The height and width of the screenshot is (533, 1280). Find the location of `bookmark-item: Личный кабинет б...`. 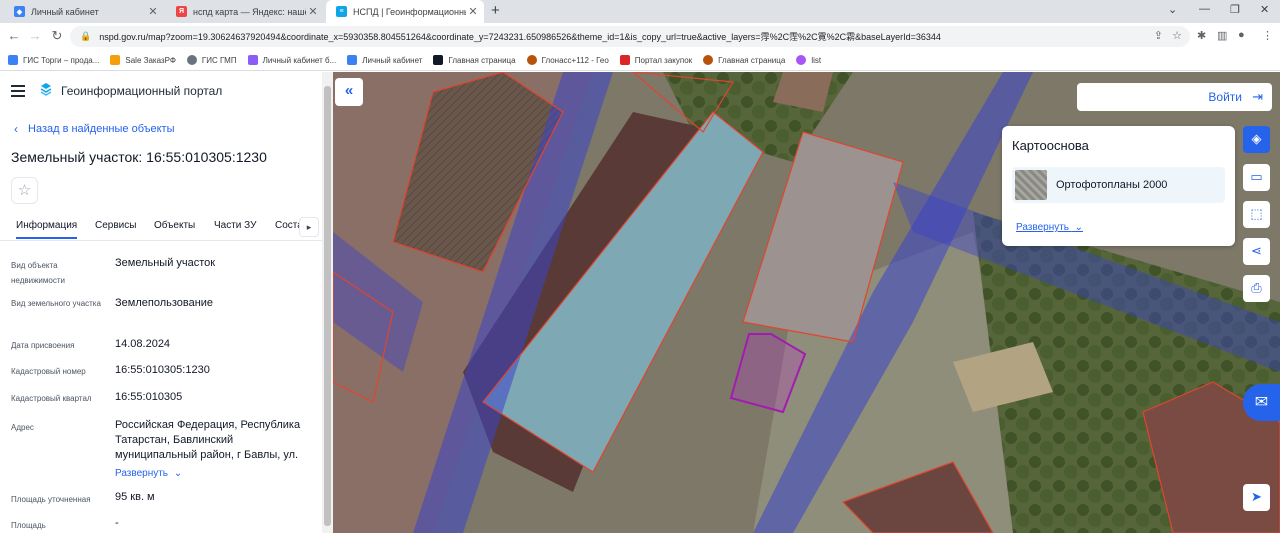

bookmark-item: Личный кабинет б... is located at coordinates (291, 60).